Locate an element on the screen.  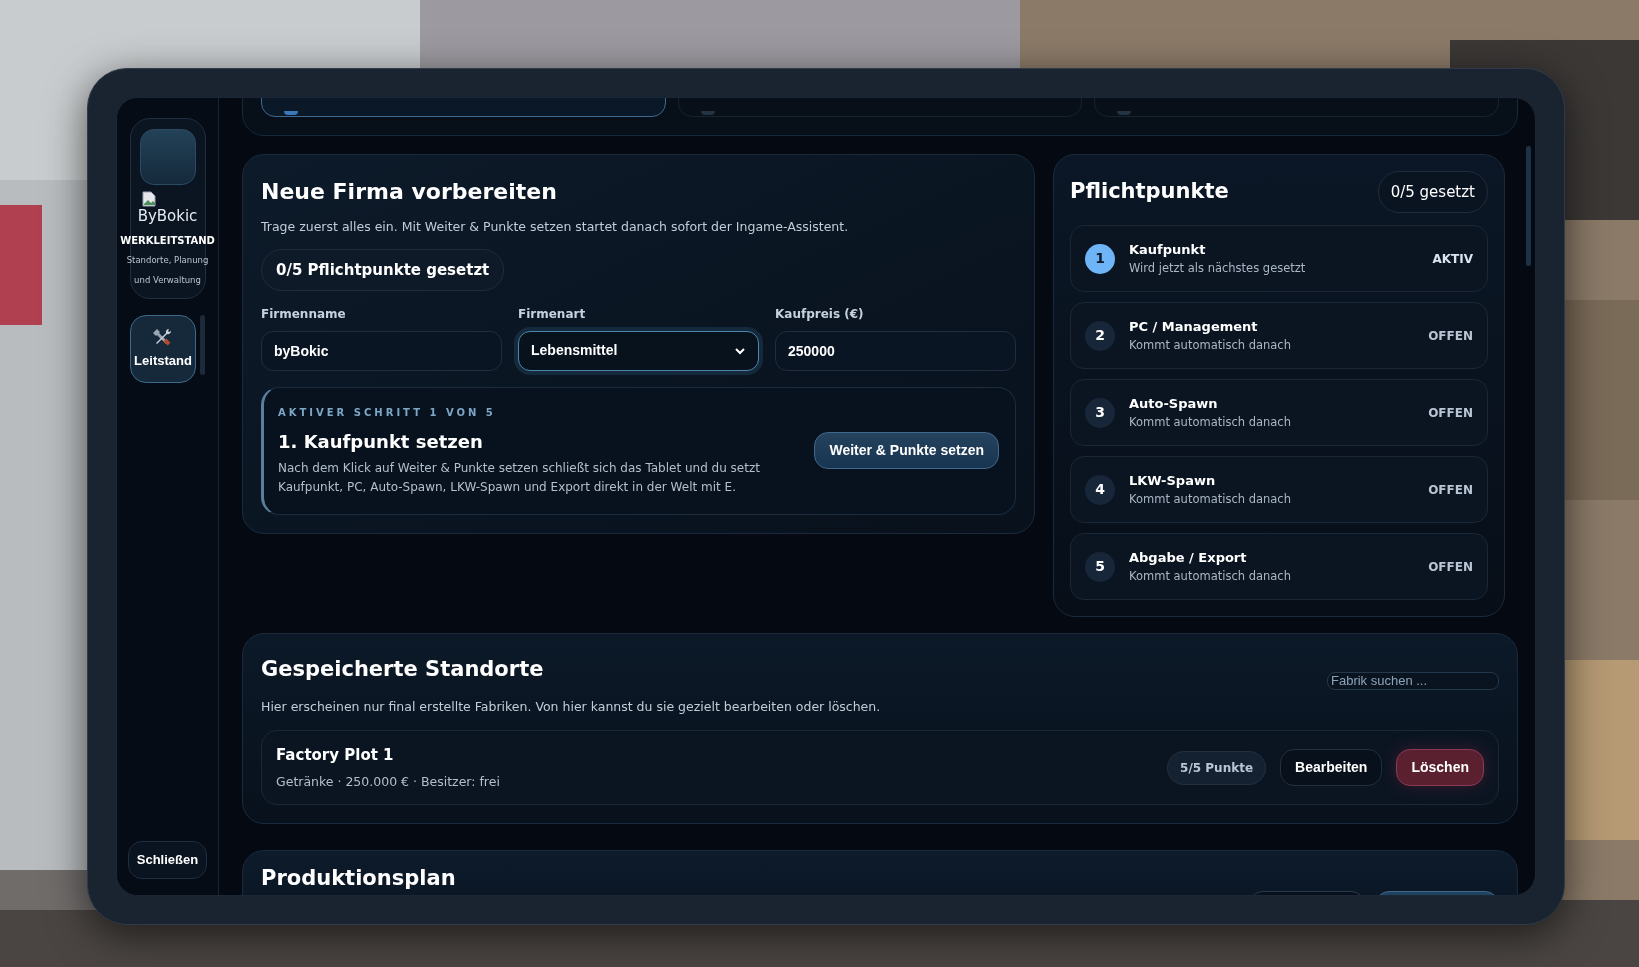
checkpoint-title: PC / Management is located at coordinates (1194, 327).